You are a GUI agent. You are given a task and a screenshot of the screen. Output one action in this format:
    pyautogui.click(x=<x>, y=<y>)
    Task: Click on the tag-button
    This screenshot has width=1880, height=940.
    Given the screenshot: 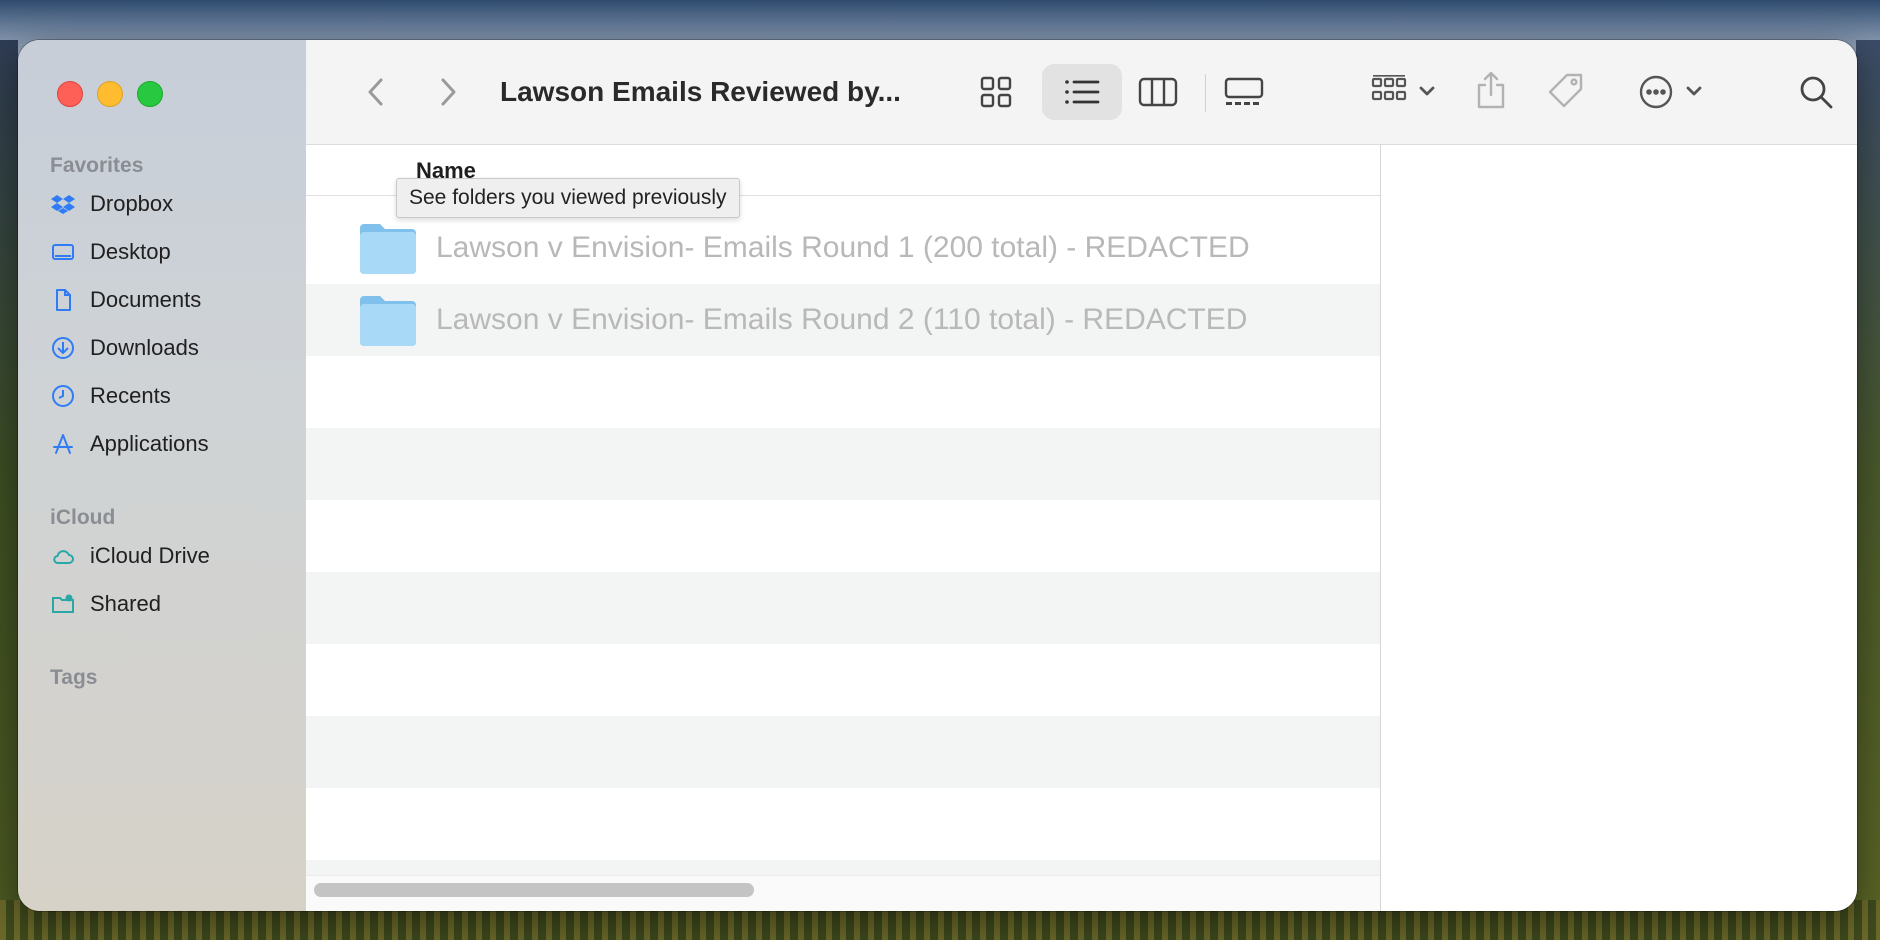 What is the action you would take?
    pyautogui.click(x=1566, y=91)
    